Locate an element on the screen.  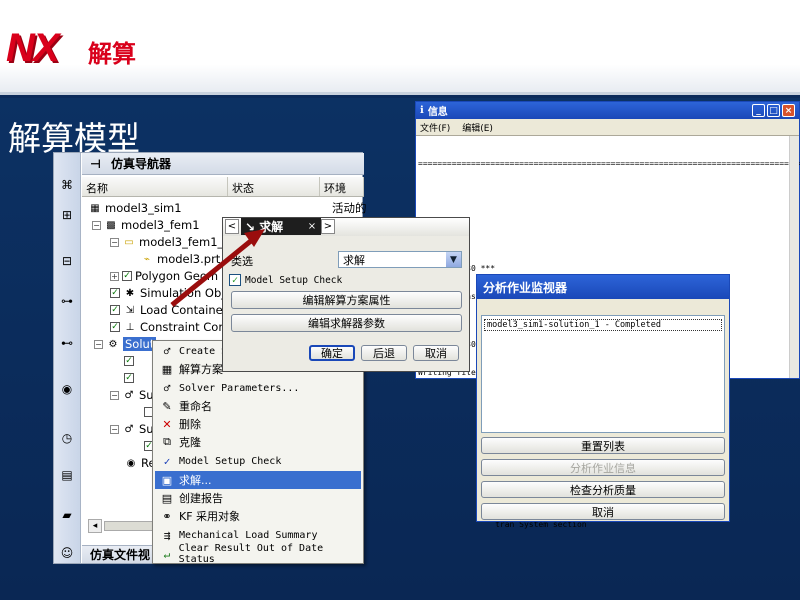
rename-icon: ✎ is located at coordinates (167, 406).